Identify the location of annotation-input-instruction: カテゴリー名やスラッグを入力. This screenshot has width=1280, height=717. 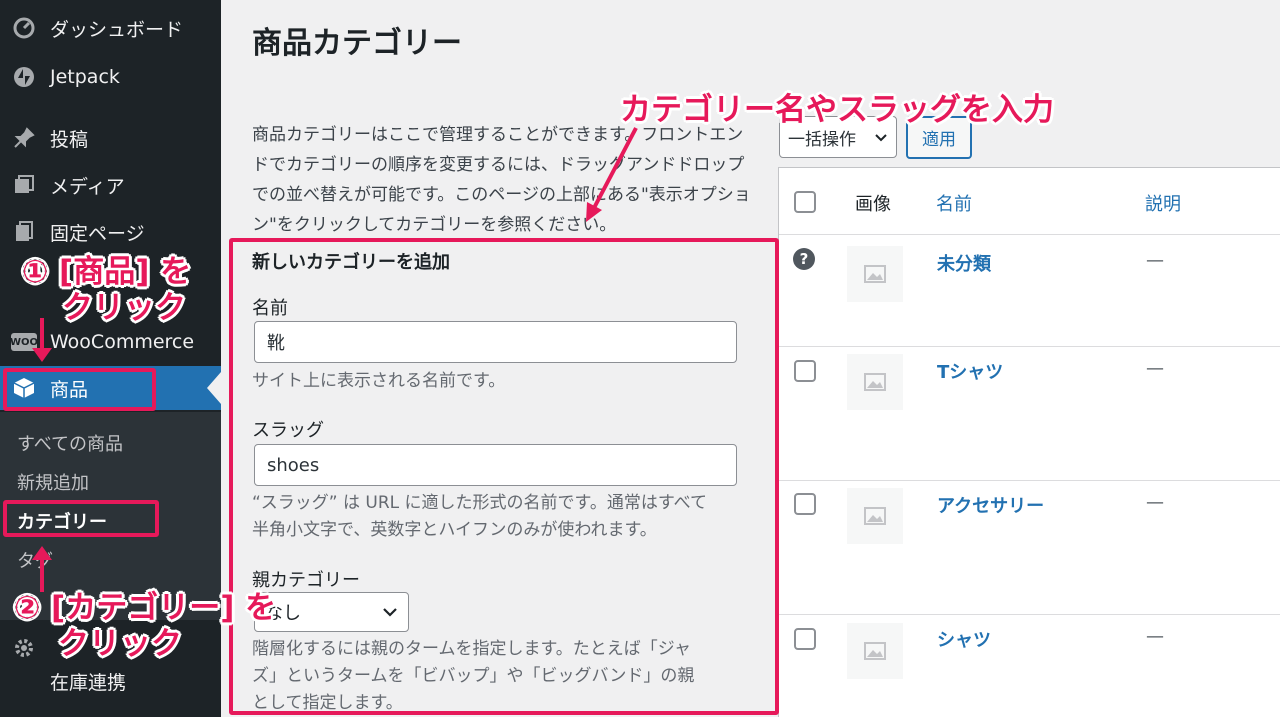
(837, 110).